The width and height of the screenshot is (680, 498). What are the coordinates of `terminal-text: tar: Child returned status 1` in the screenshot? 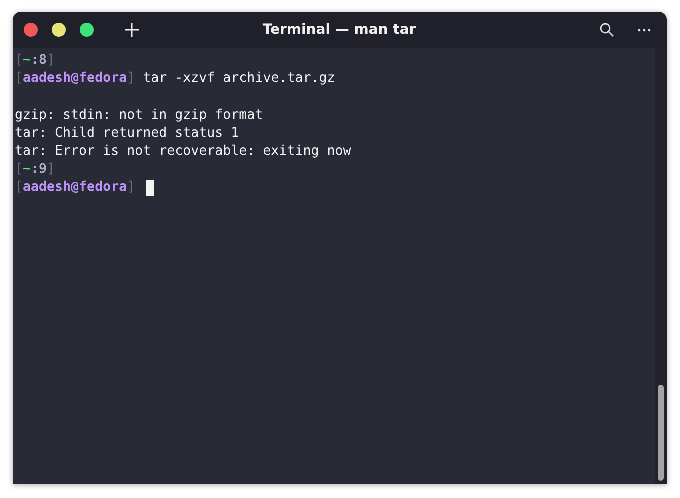 It's located at (127, 133).